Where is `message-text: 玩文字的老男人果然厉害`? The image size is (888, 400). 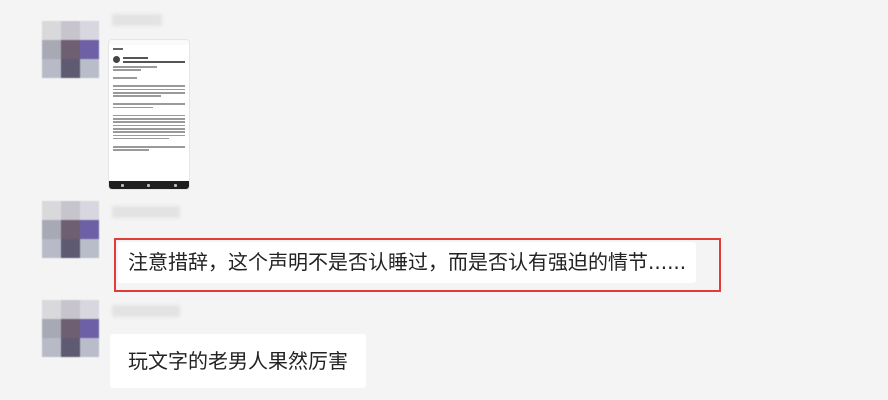
message-text: 玩文字的老男人果然厉害 is located at coordinates (238, 361).